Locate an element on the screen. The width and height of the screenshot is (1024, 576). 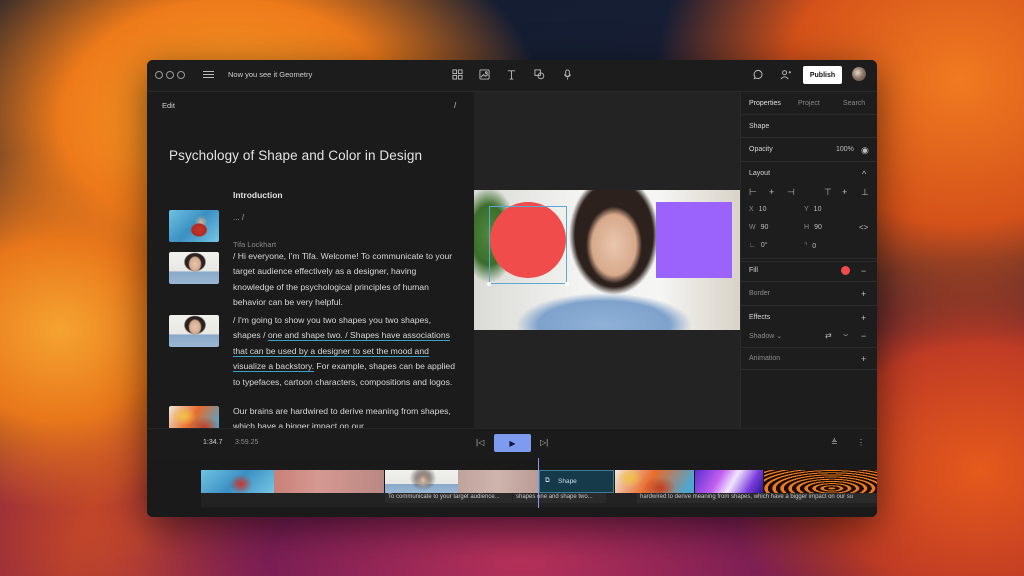
comment-icon is located at coordinates (758, 75).